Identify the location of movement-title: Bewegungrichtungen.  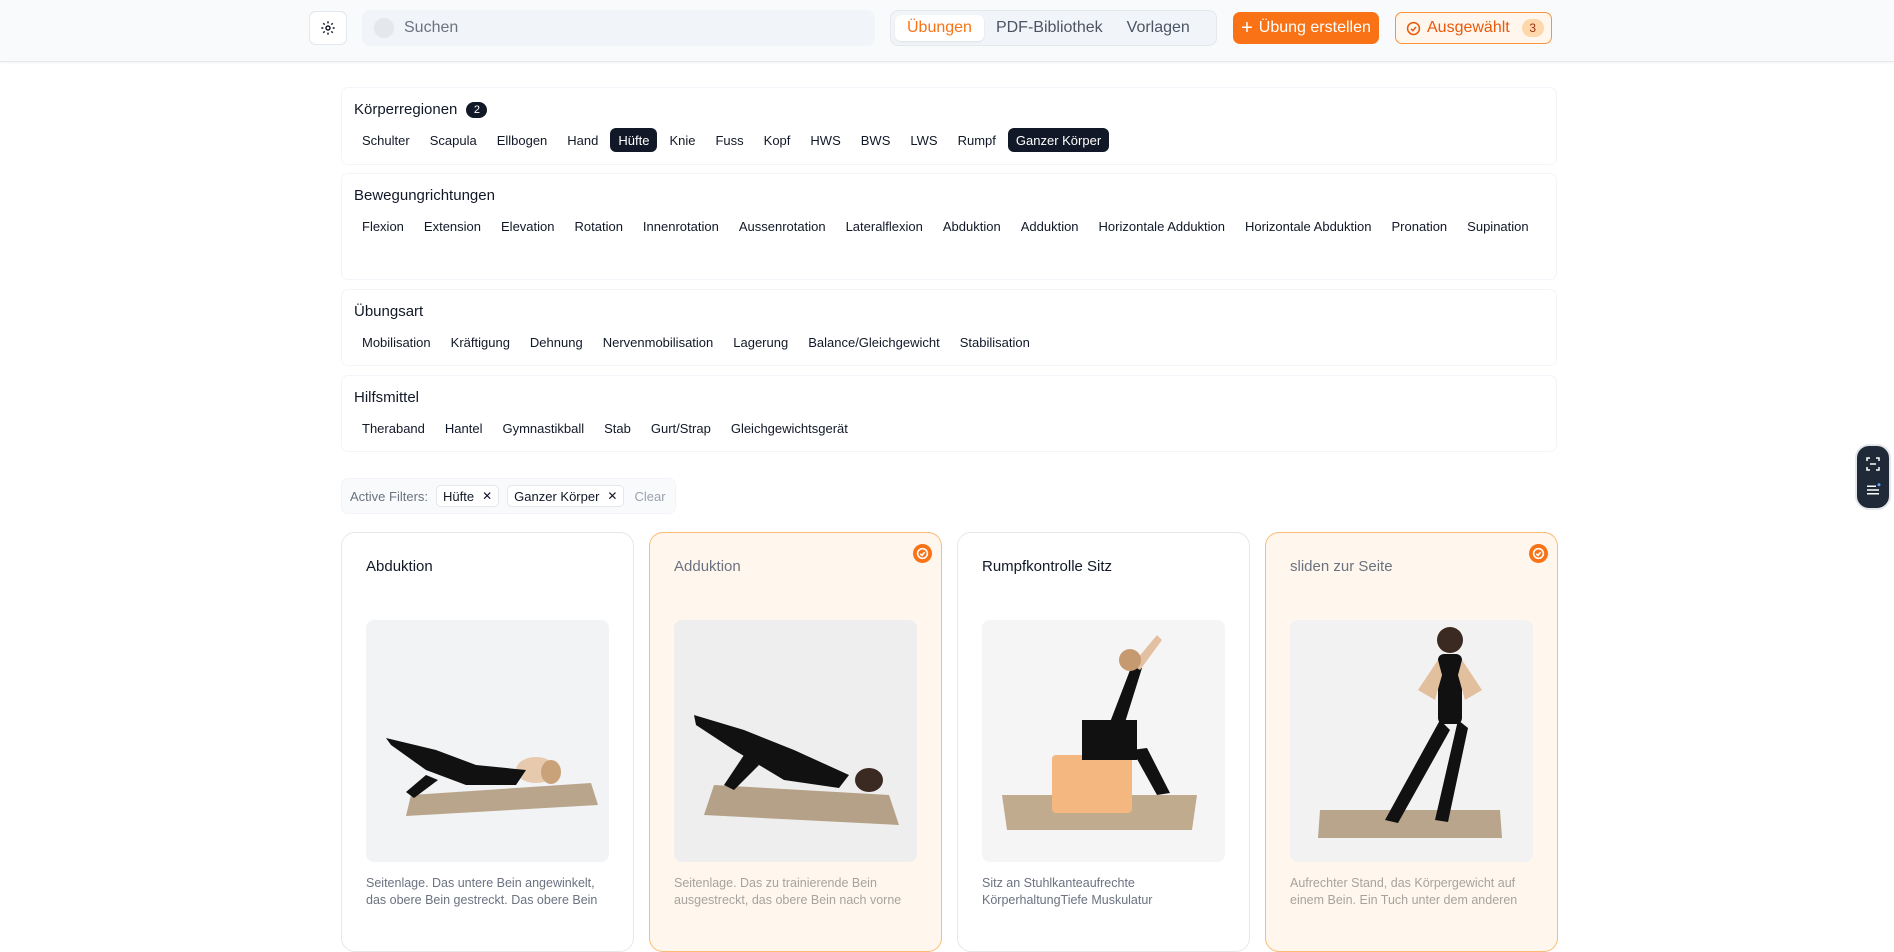
(424, 195).